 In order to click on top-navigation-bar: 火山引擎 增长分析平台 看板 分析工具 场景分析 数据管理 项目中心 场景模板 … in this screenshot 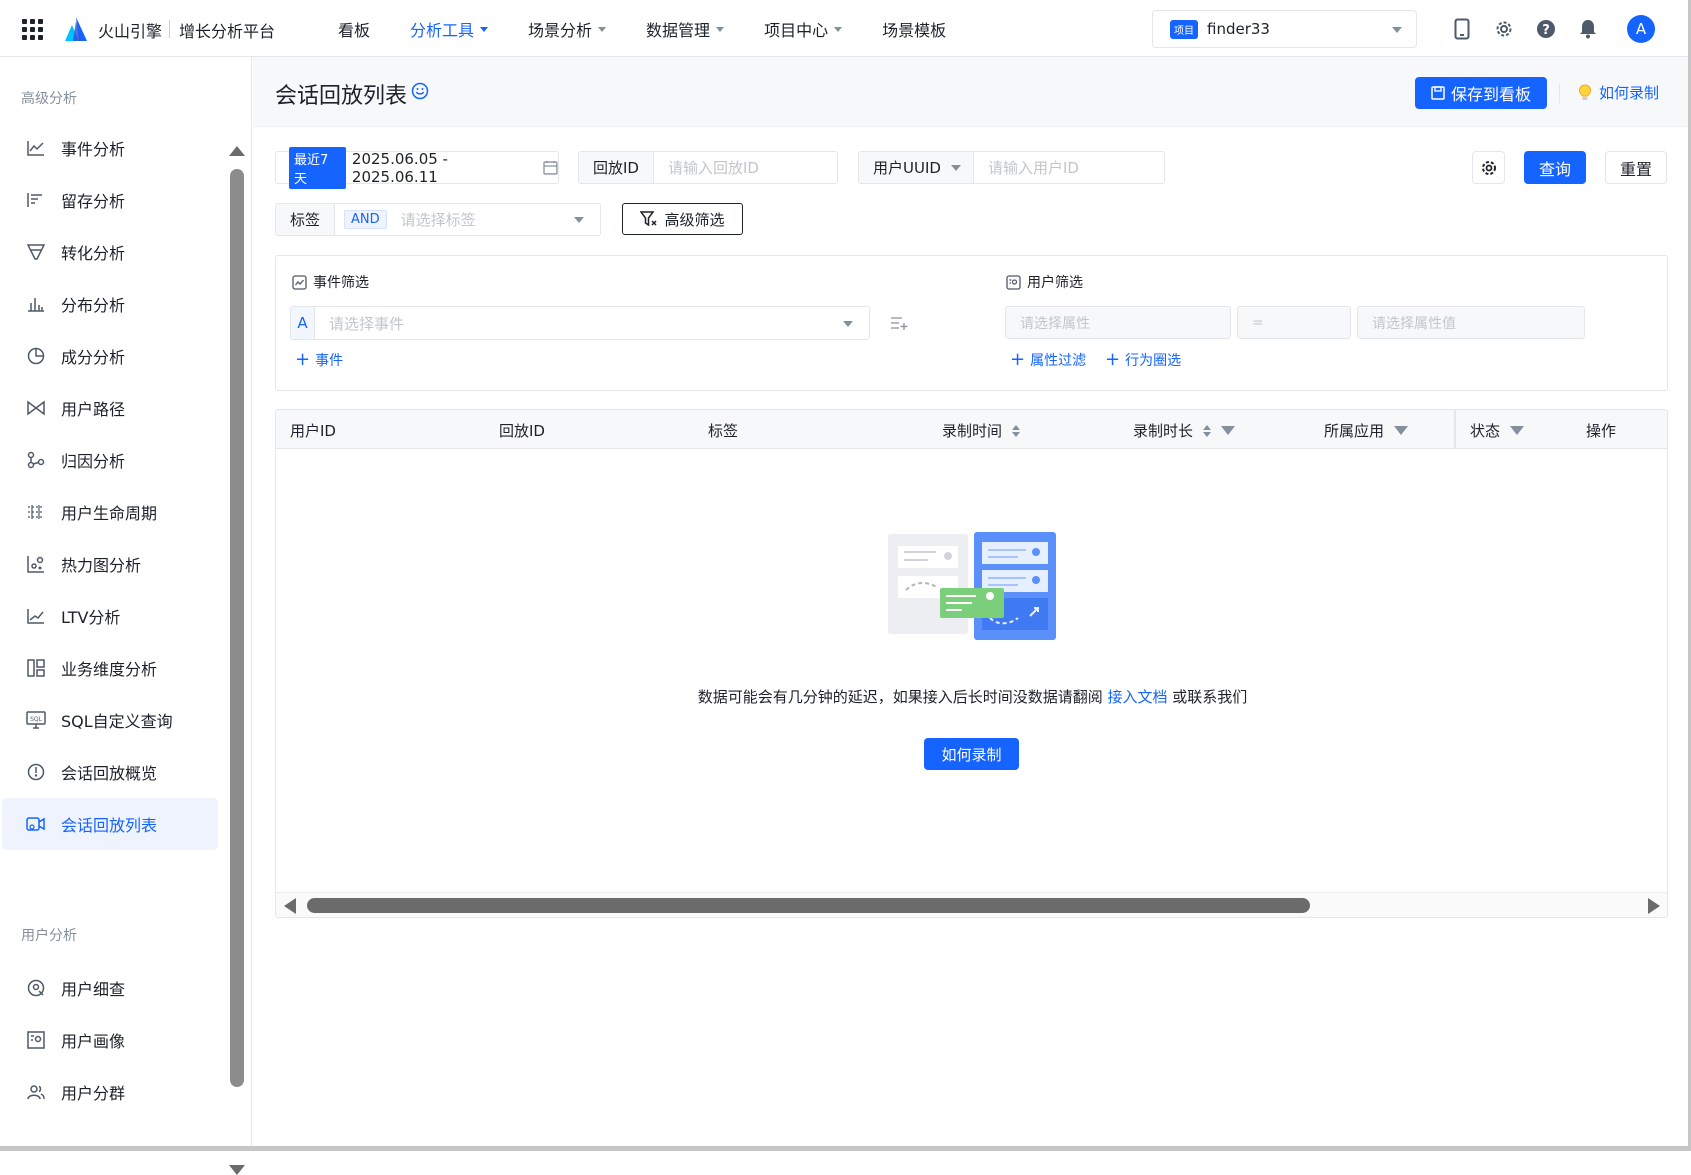, I will do `click(845, 28)`.